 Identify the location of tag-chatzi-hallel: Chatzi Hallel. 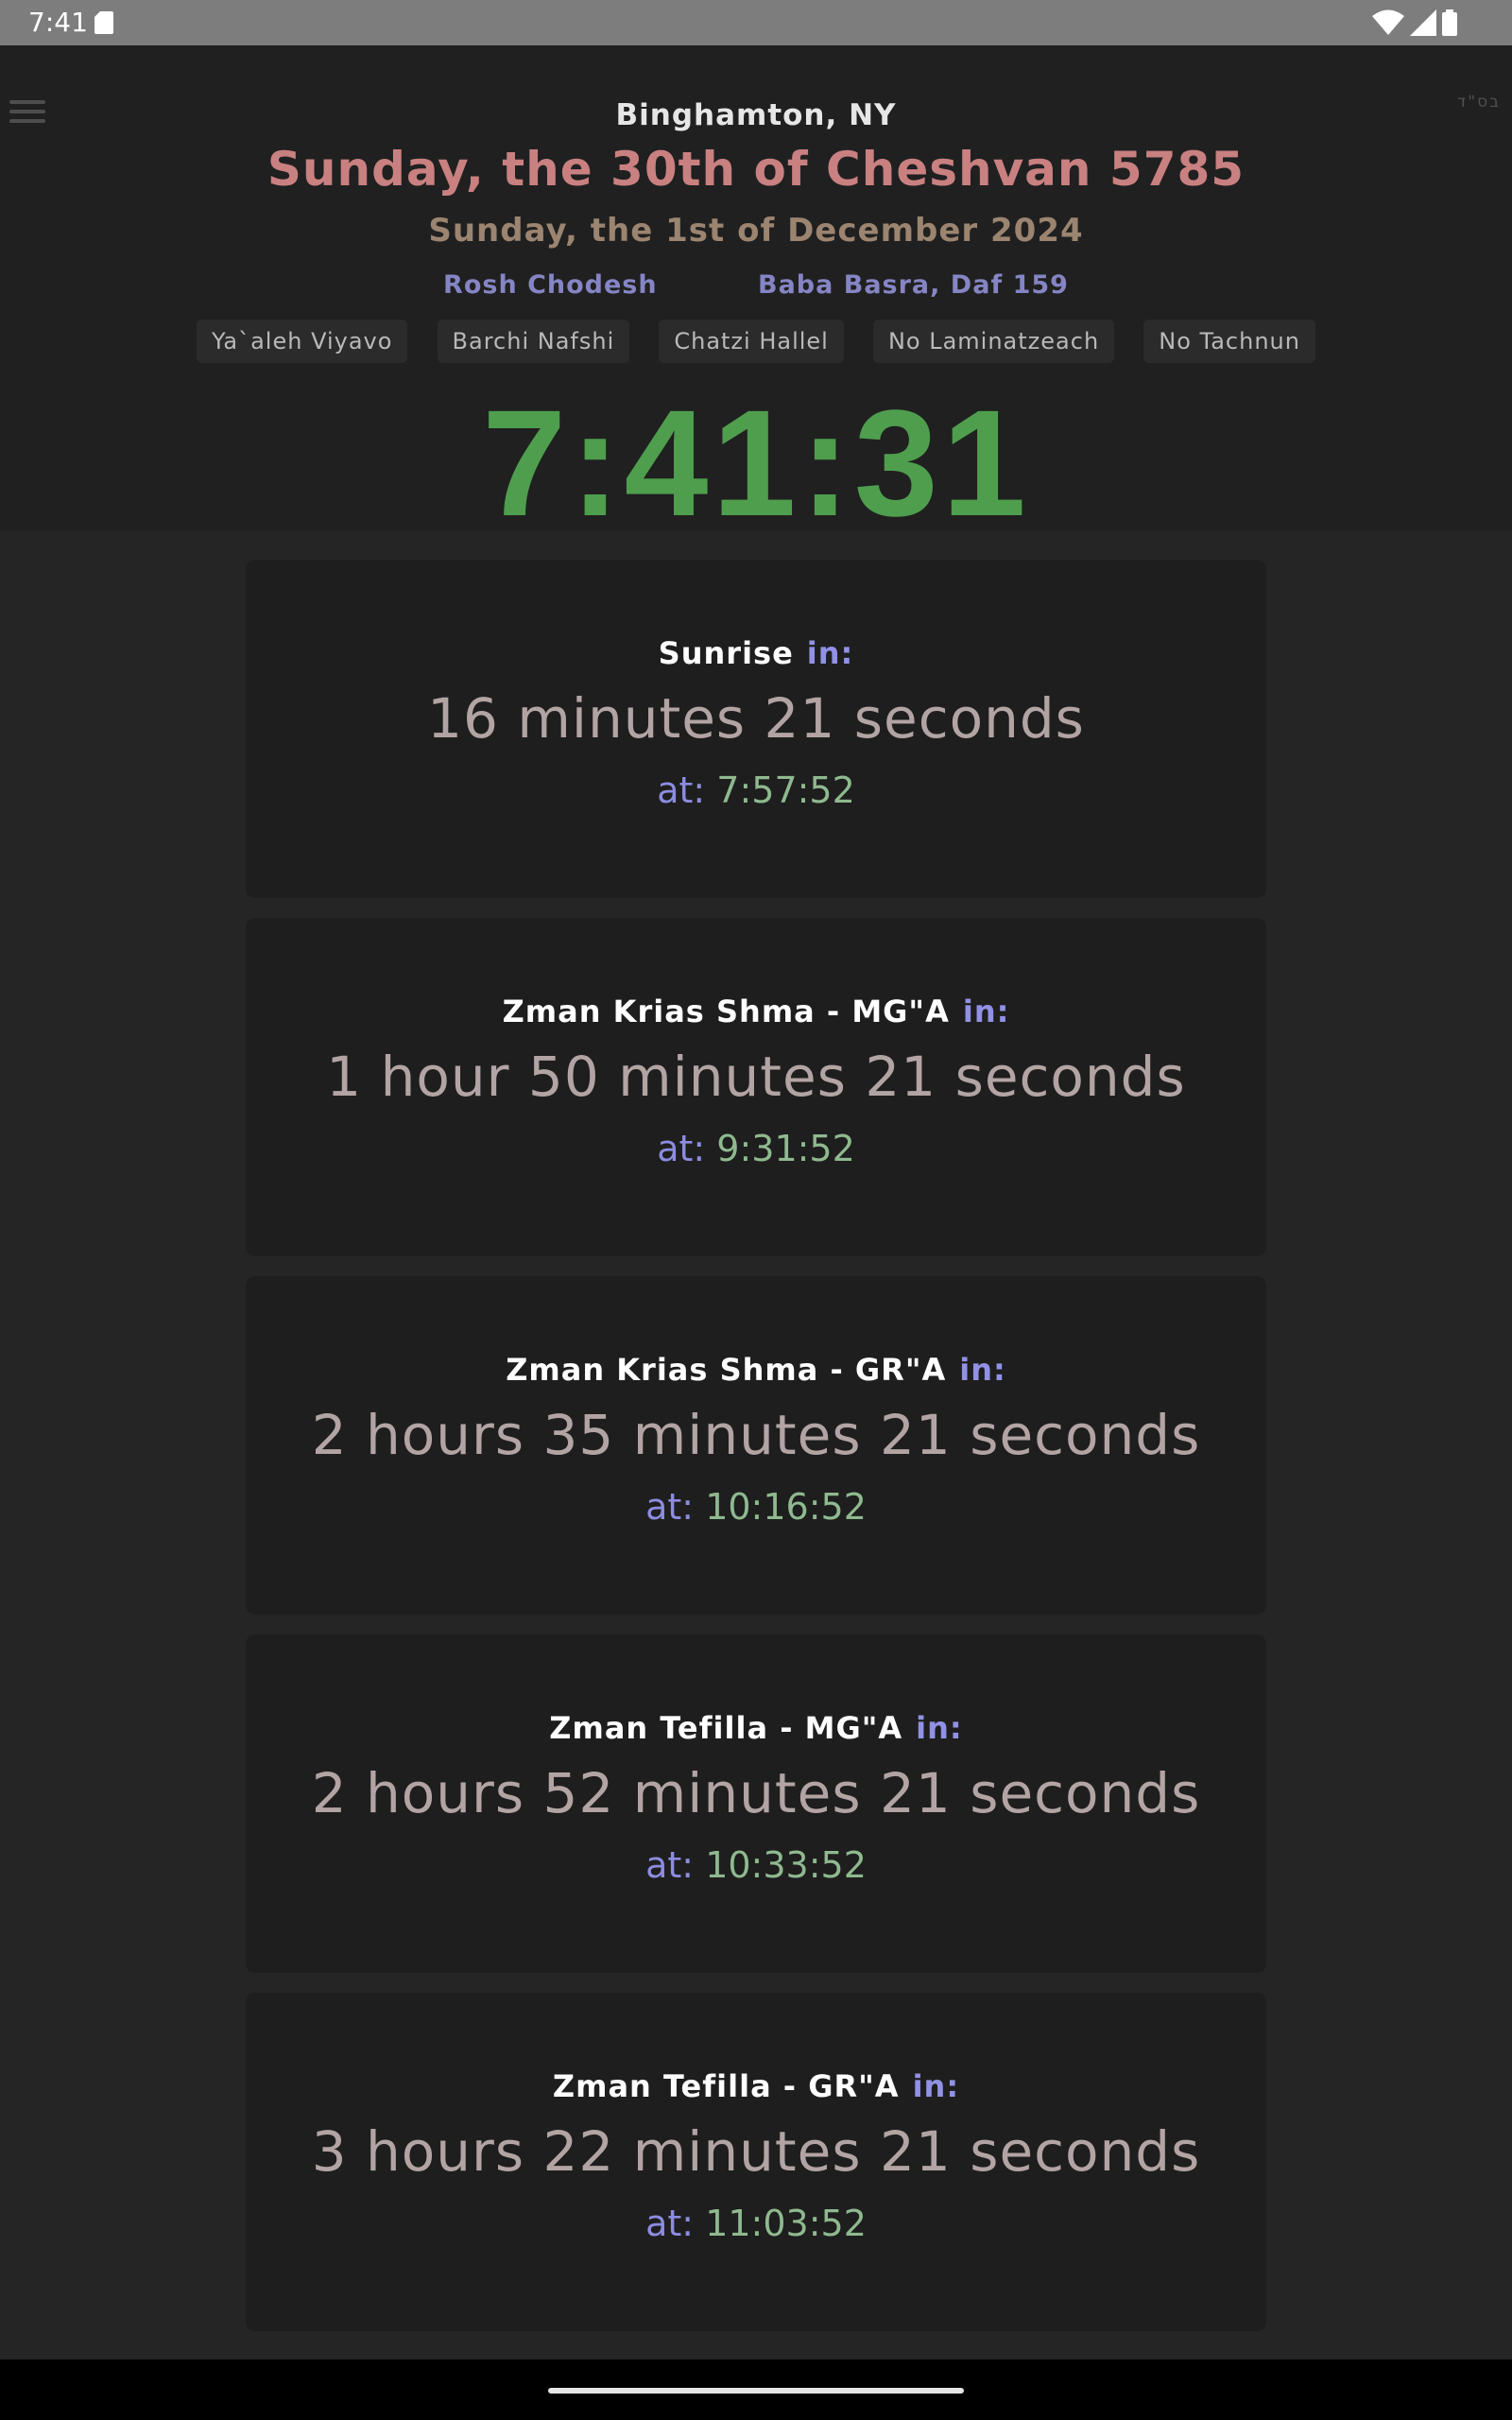
(751, 341).